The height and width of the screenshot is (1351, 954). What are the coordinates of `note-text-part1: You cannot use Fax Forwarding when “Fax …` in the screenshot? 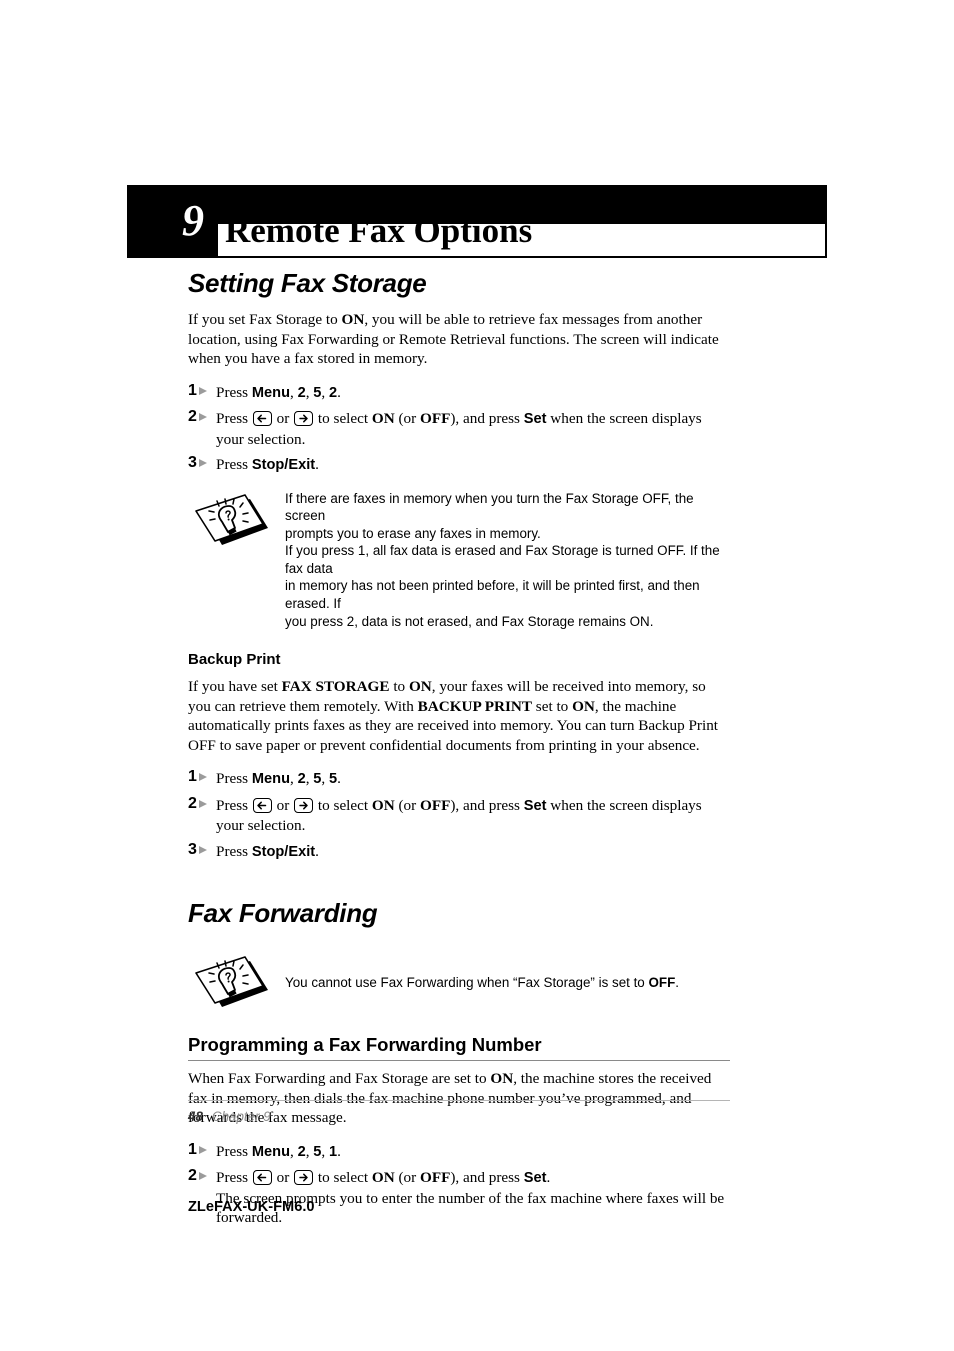 It's located at (467, 983).